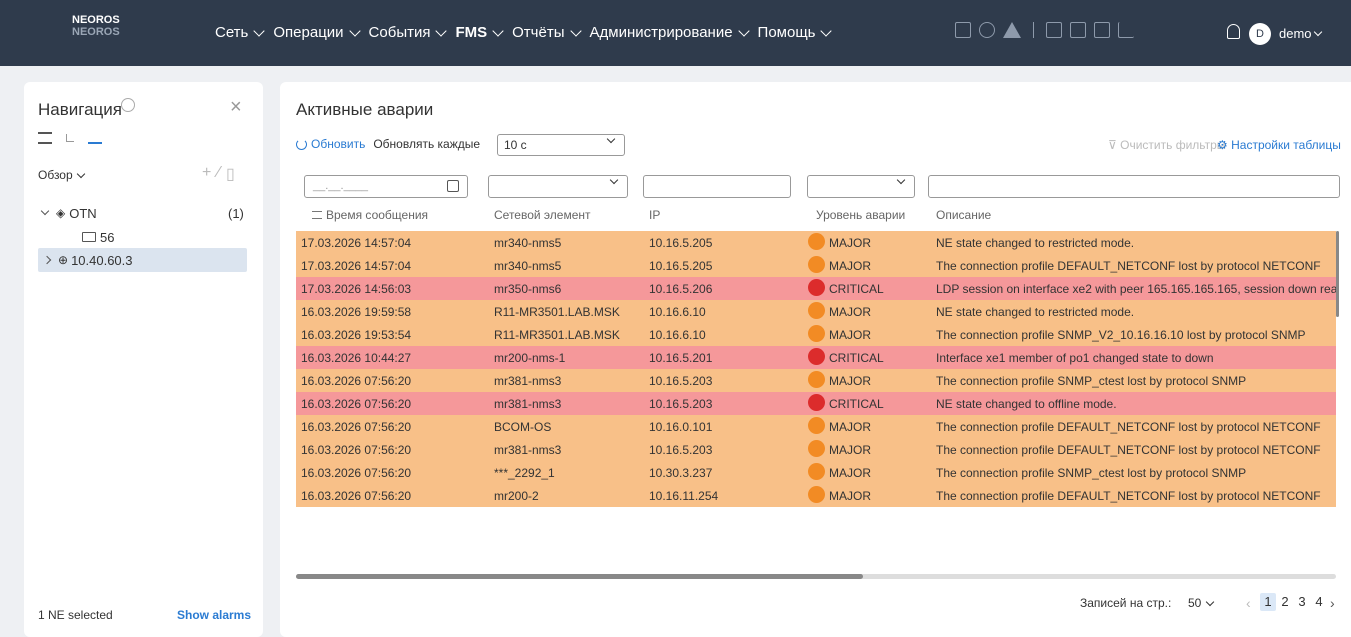  What do you see at coordinates (1054, 30) in the screenshot?
I see `config-icon` at bounding box center [1054, 30].